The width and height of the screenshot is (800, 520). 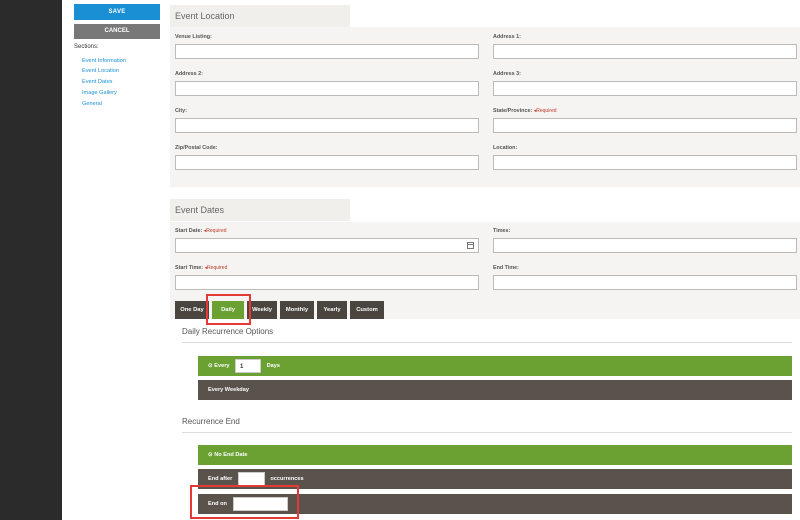 I want to click on tab-one-day: One Day, so click(x=192, y=310).